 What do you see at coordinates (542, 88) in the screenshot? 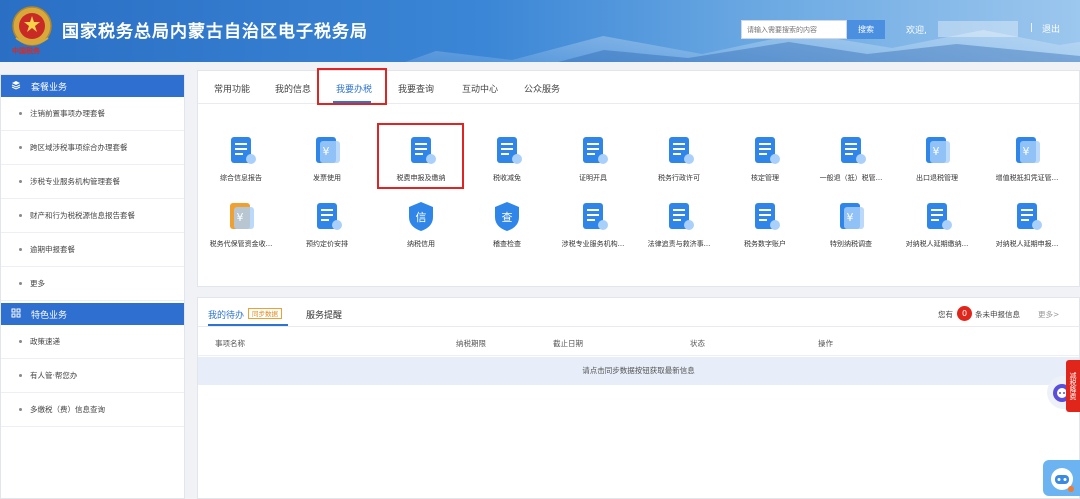
I see `tab-5: 公众服务` at bounding box center [542, 88].